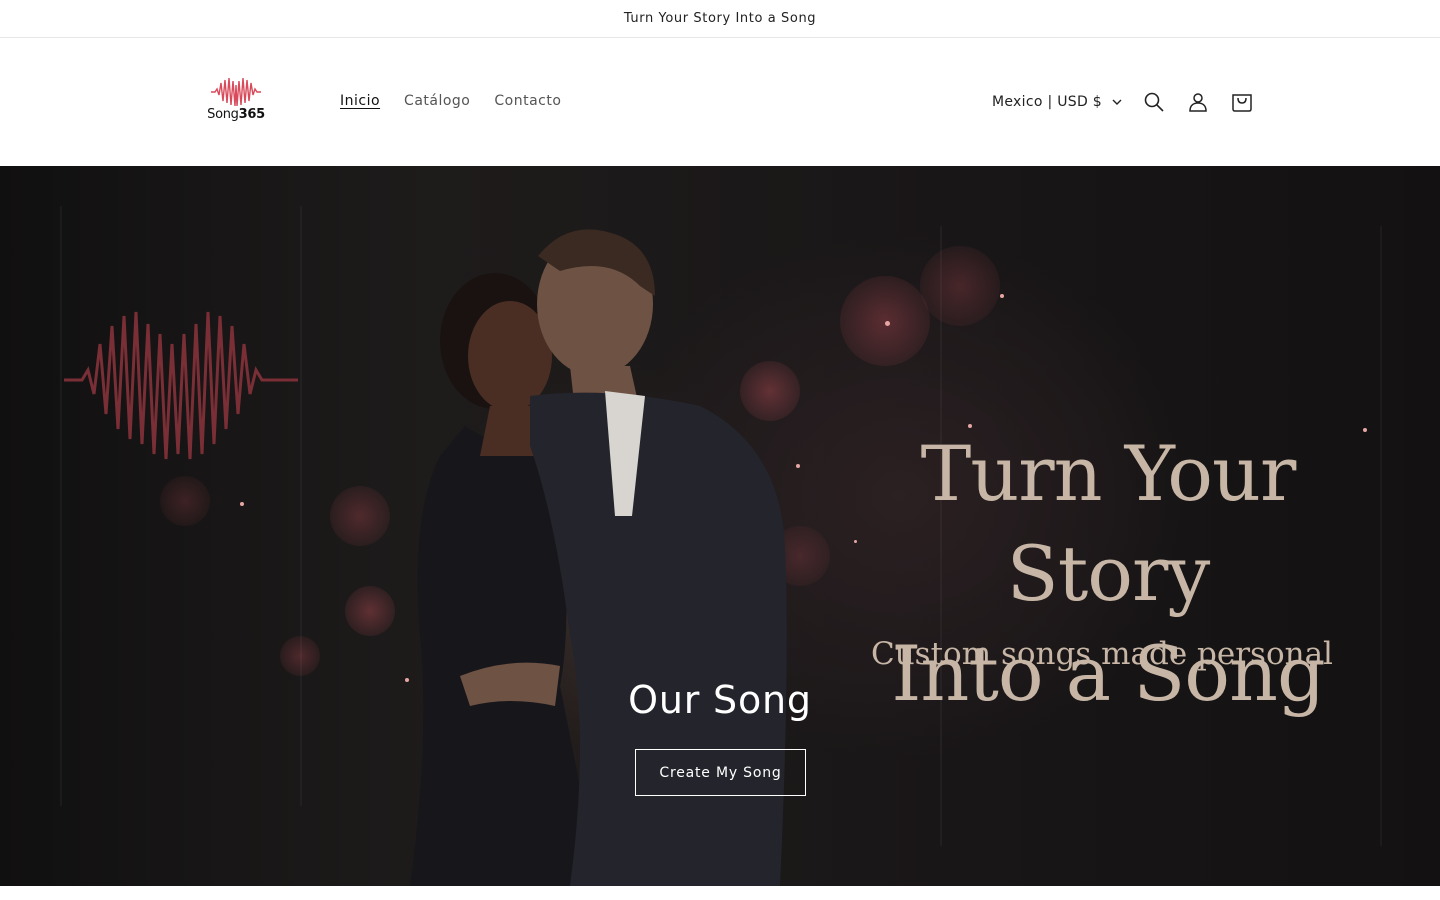 Image resolution: width=1440 pixels, height=900 pixels. I want to click on create-my-song-button: Create My Song, so click(720, 772).